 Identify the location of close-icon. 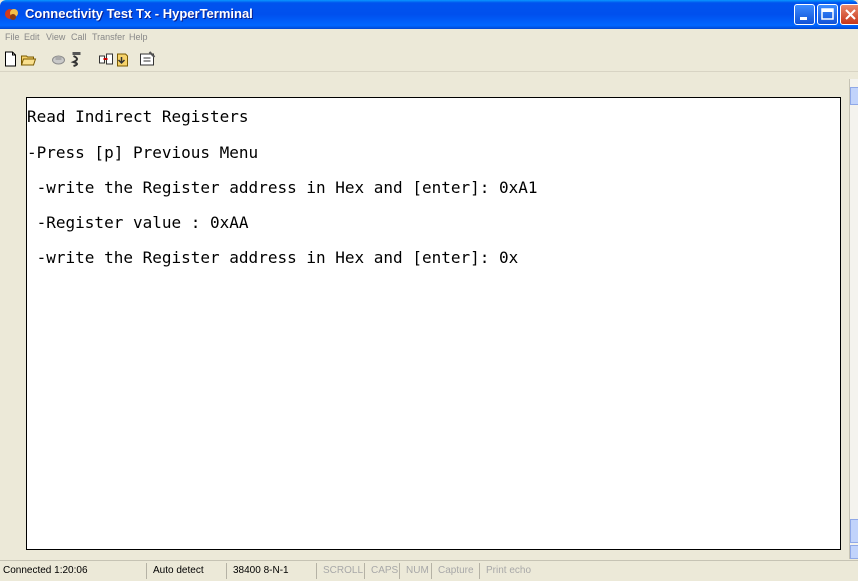
(850, 14).